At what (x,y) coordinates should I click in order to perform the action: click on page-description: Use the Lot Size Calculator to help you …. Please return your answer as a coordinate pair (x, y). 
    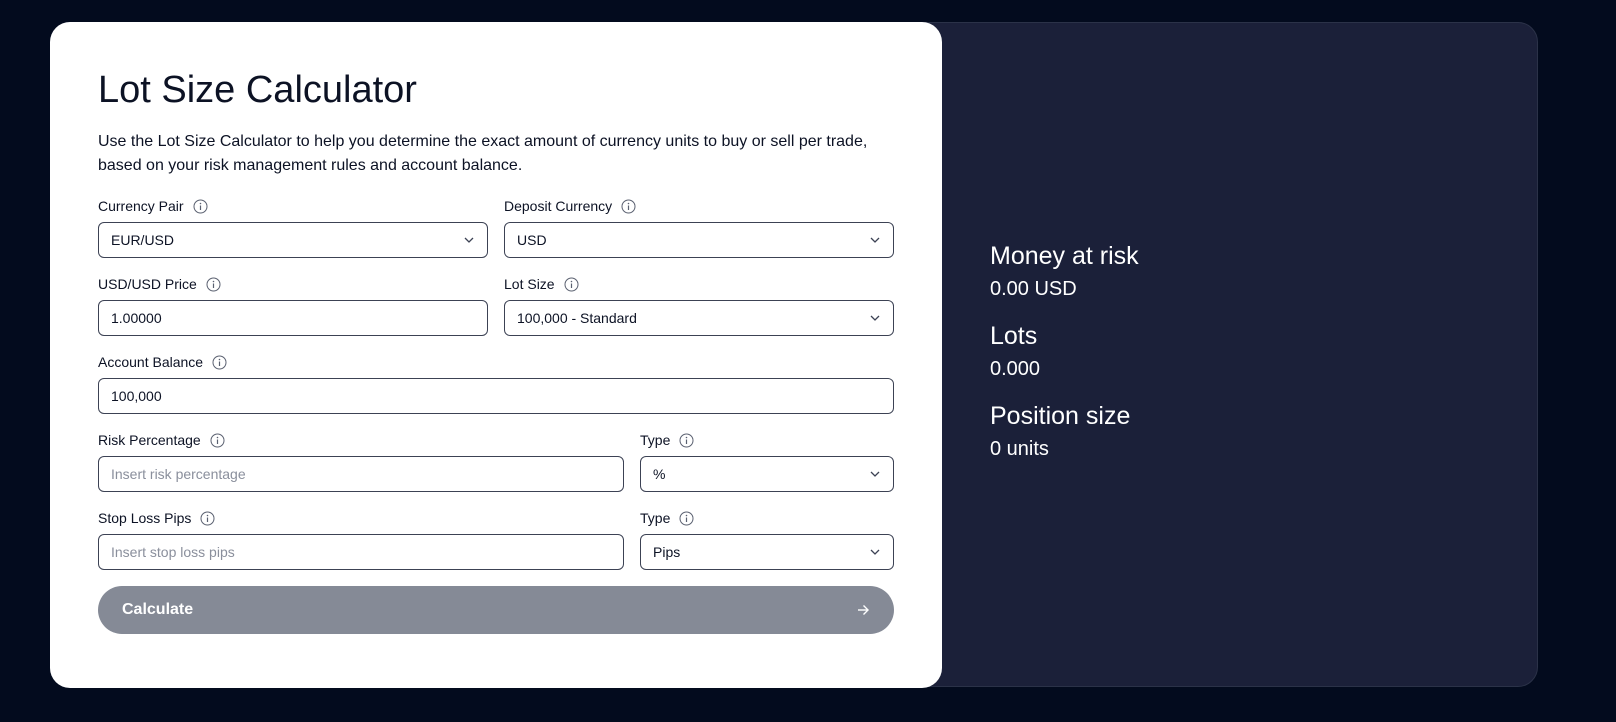
    Looking at the image, I should click on (483, 153).